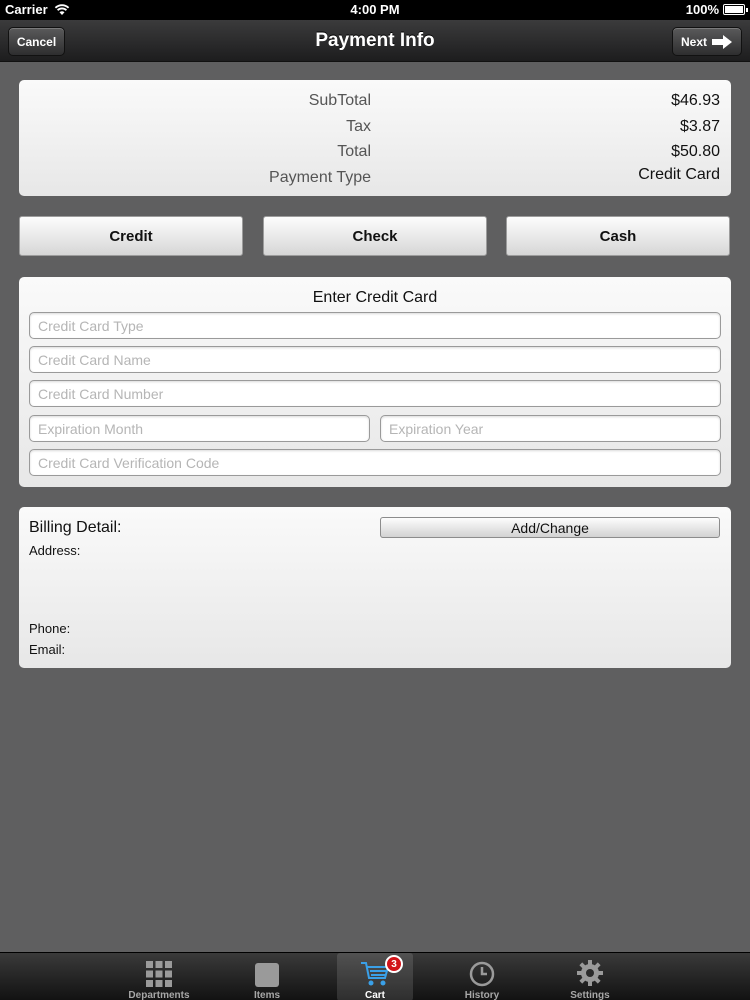 This screenshot has height=1000, width=750. What do you see at coordinates (702, 9) in the screenshot?
I see `battery-label: 100%` at bounding box center [702, 9].